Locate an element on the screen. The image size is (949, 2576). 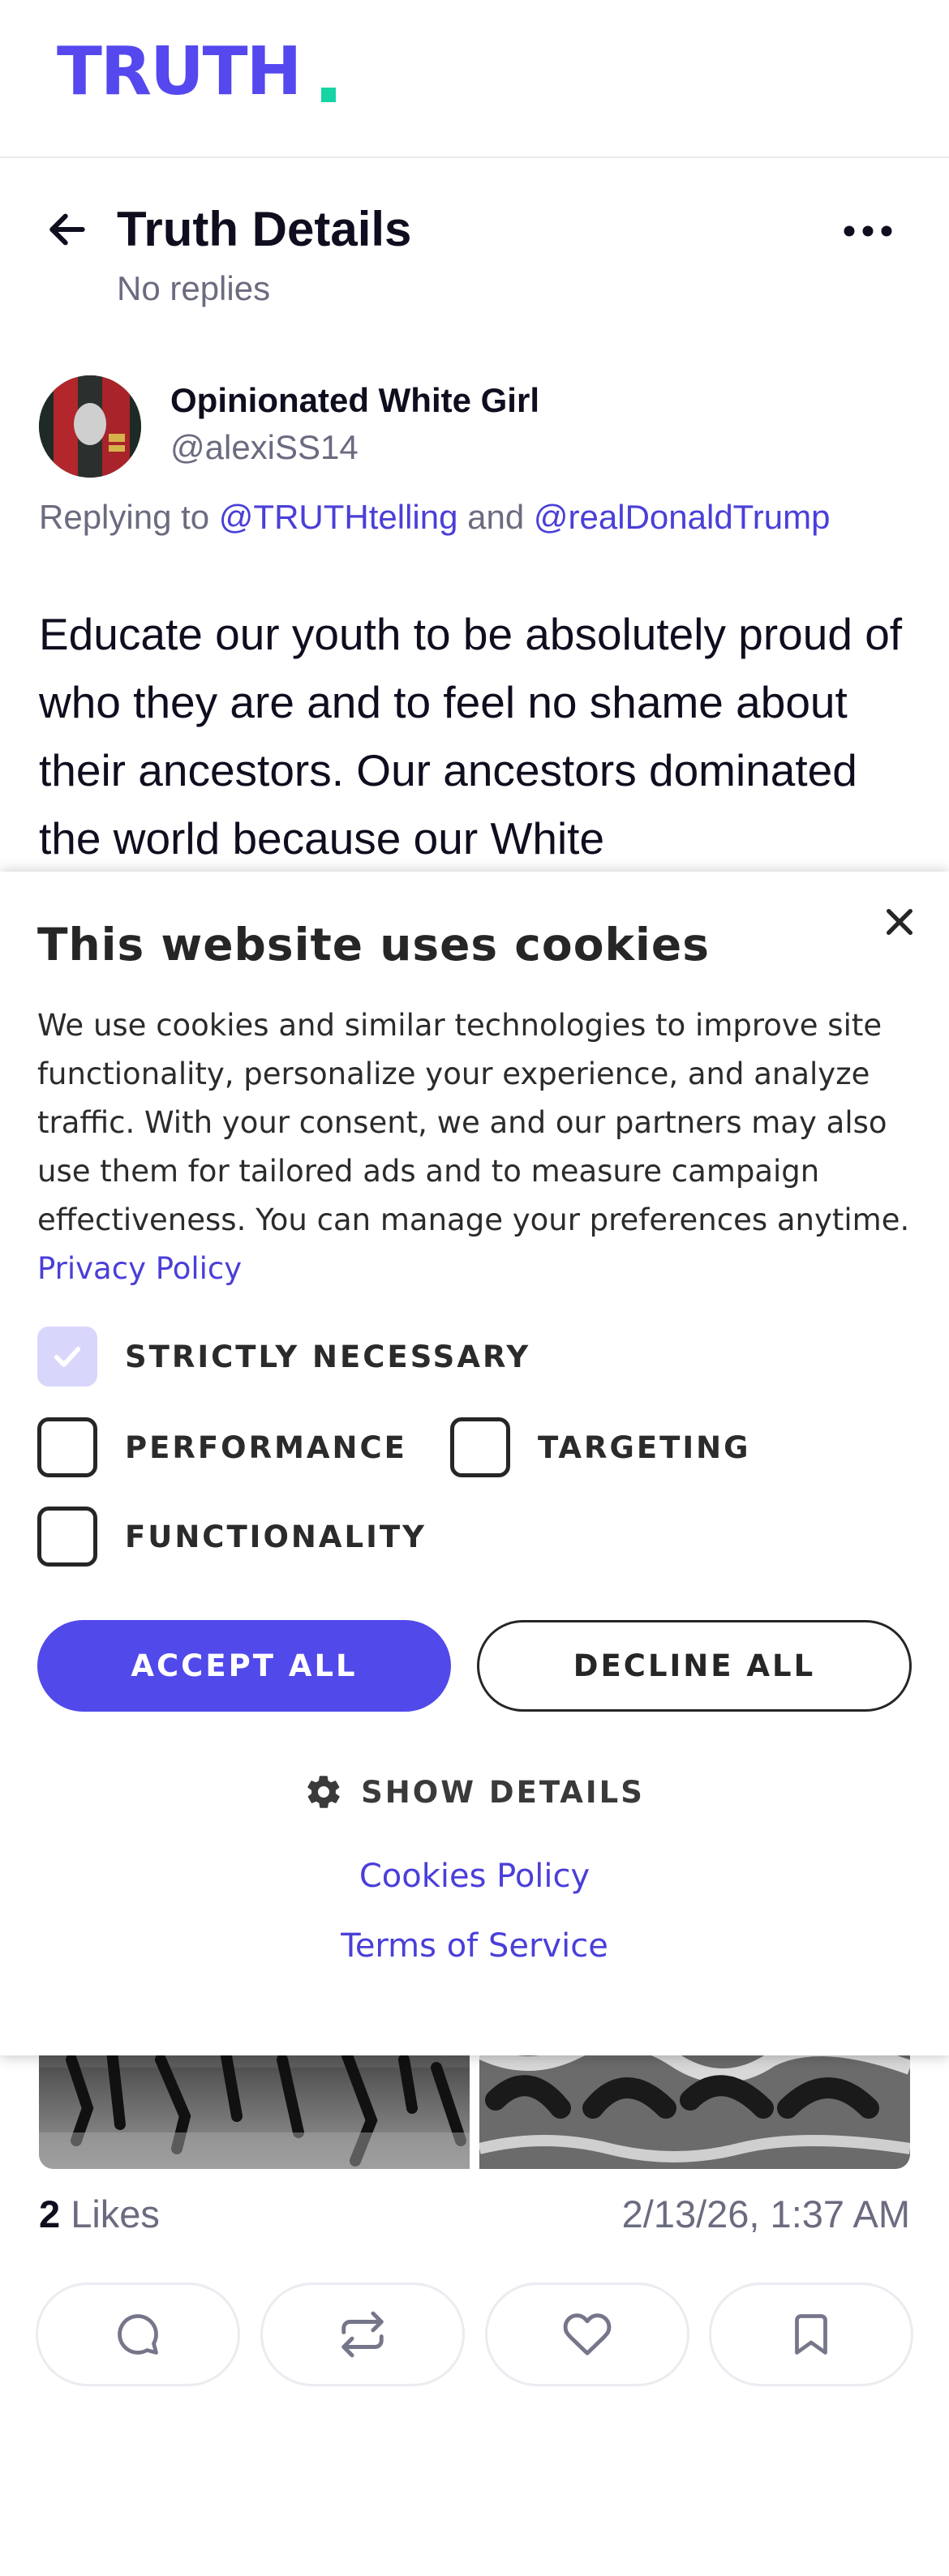
show-details-button: SHOW DETAILS is located at coordinates (474, 1792).